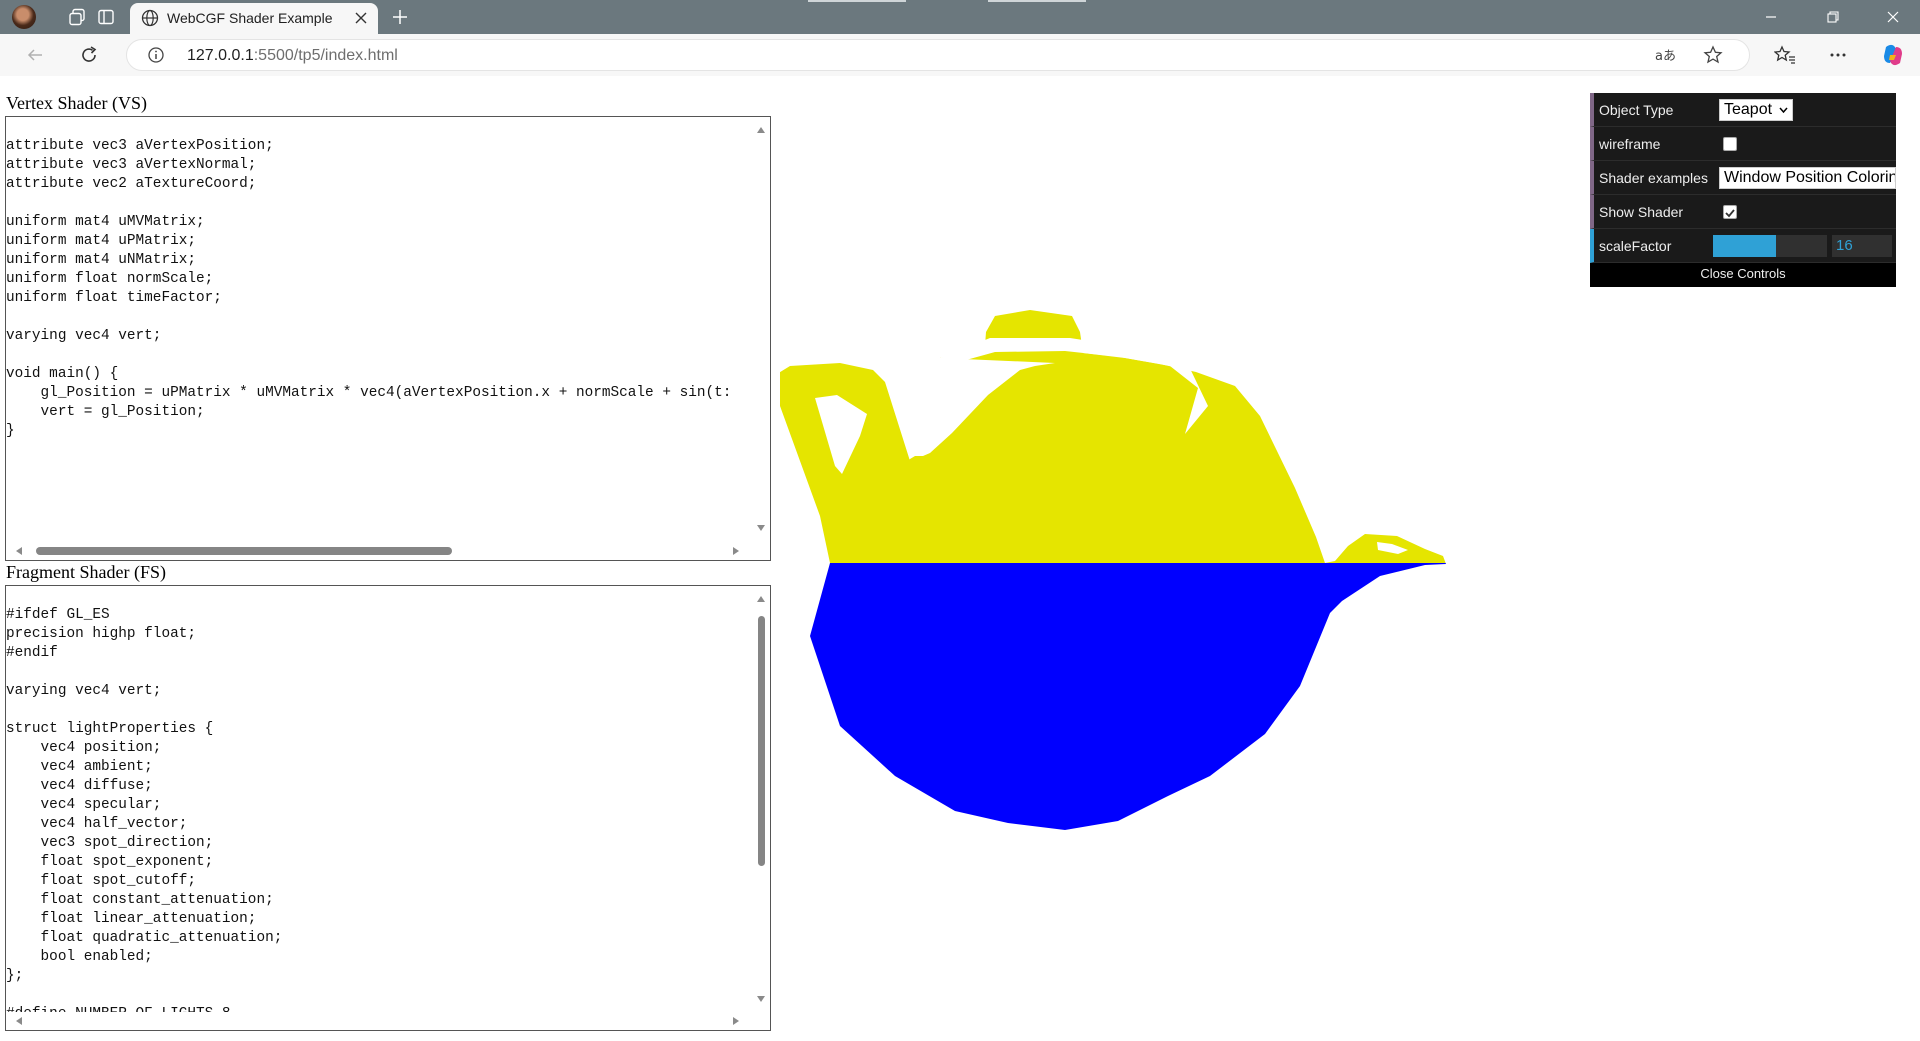 Image resolution: width=1920 pixels, height=1041 pixels. What do you see at coordinates (380, 1021) in the screenshot?
I see `fragment-horizontal-scrollbar` at bounding box center [380, 1021].